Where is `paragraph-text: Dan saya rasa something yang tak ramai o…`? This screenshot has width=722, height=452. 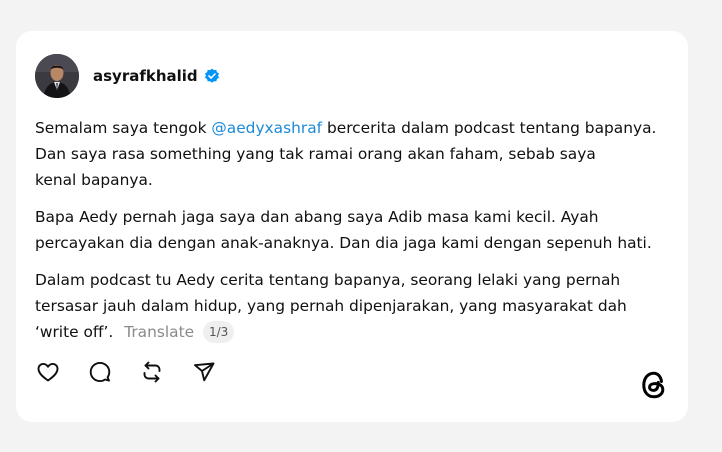 paragraph-text: Dan saya rasa something yang tak ramai o… is located at coordinates (315, 154).